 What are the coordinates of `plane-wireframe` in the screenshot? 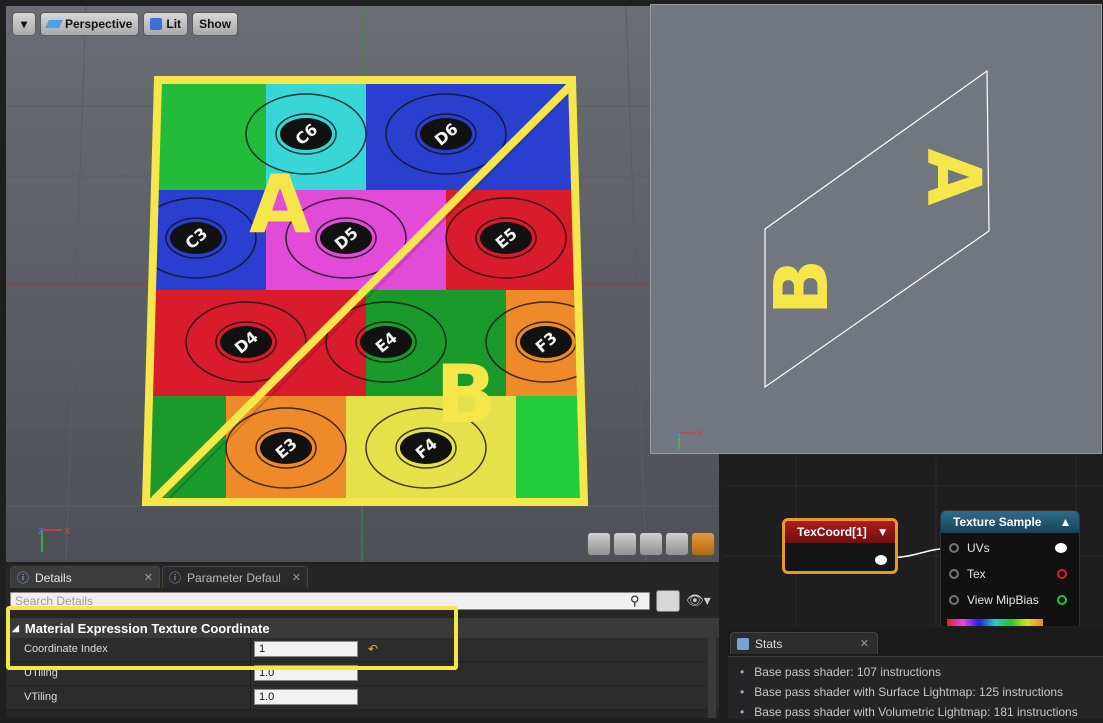 It's located at (877, 229).